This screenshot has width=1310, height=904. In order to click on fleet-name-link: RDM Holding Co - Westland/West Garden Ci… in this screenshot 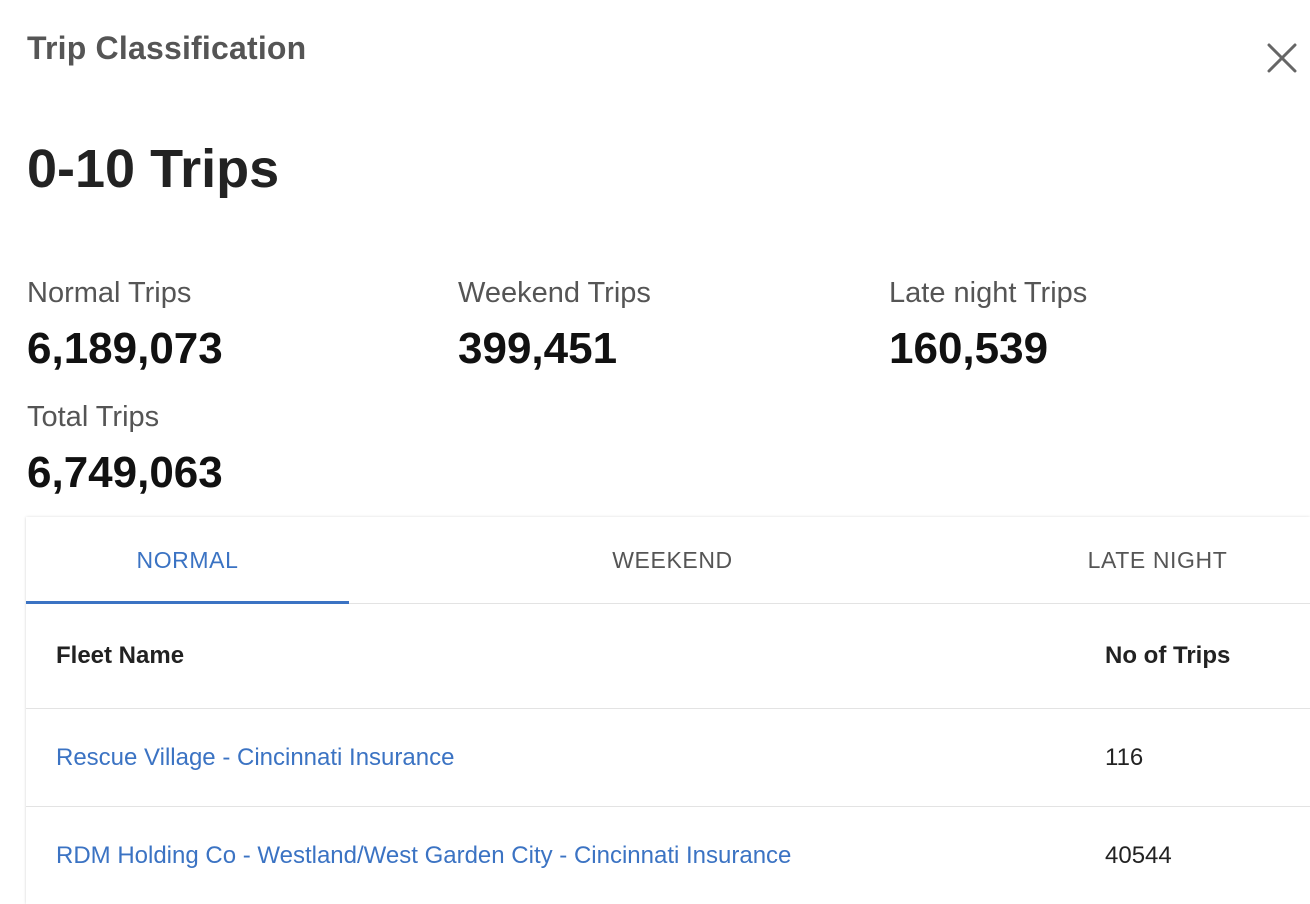, I will do `click(423, 855)`.